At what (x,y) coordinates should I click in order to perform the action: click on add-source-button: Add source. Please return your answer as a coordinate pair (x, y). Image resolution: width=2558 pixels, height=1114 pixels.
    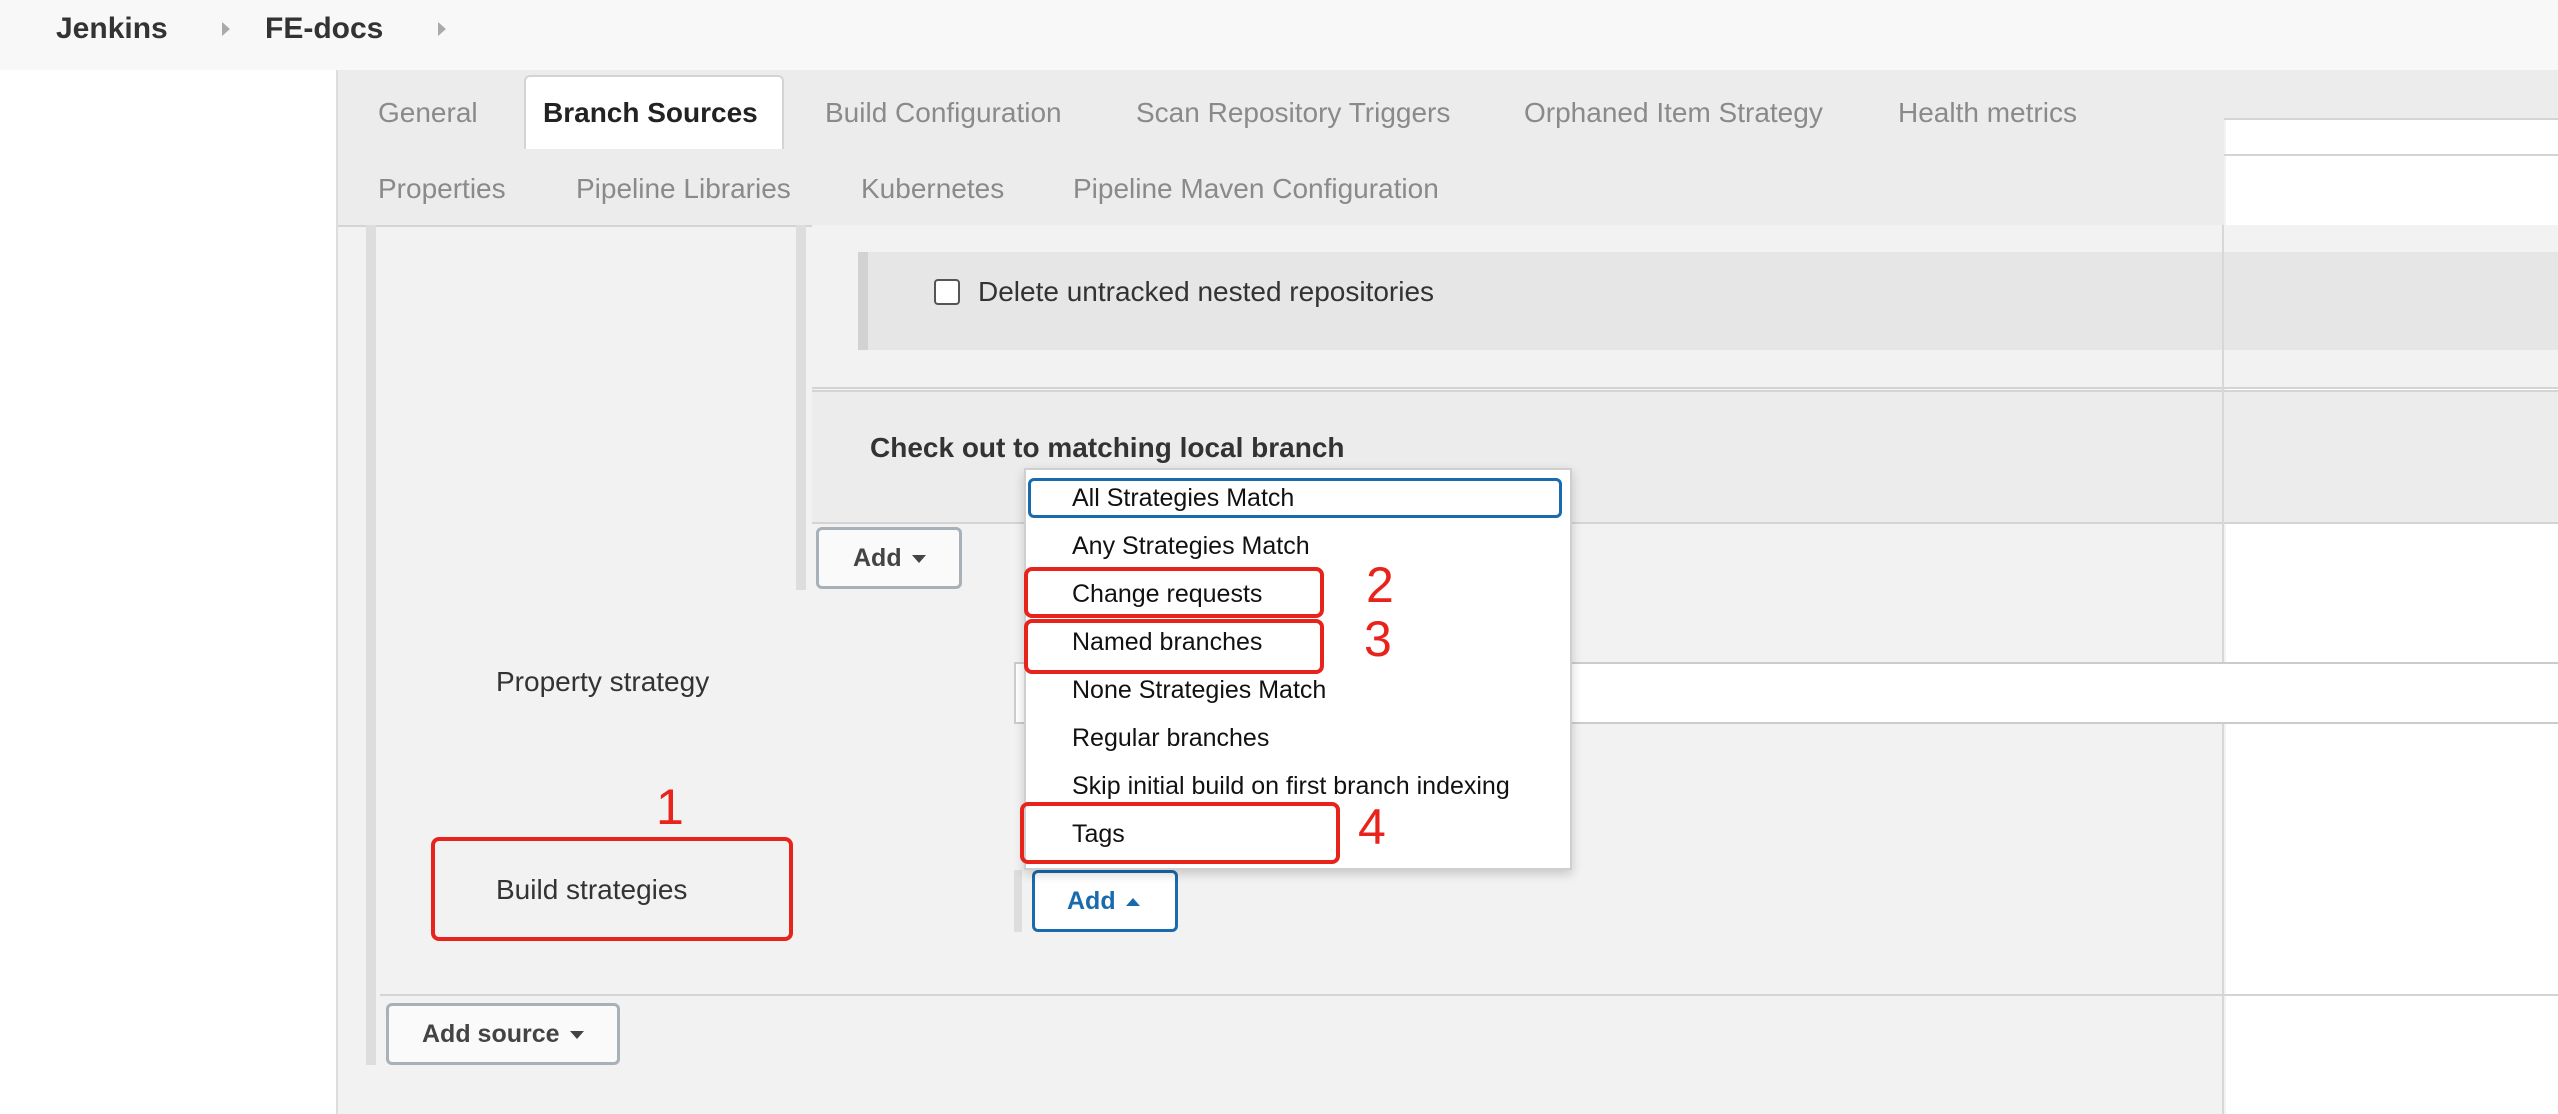
    Looking at the image, I should click on (503, 1034).